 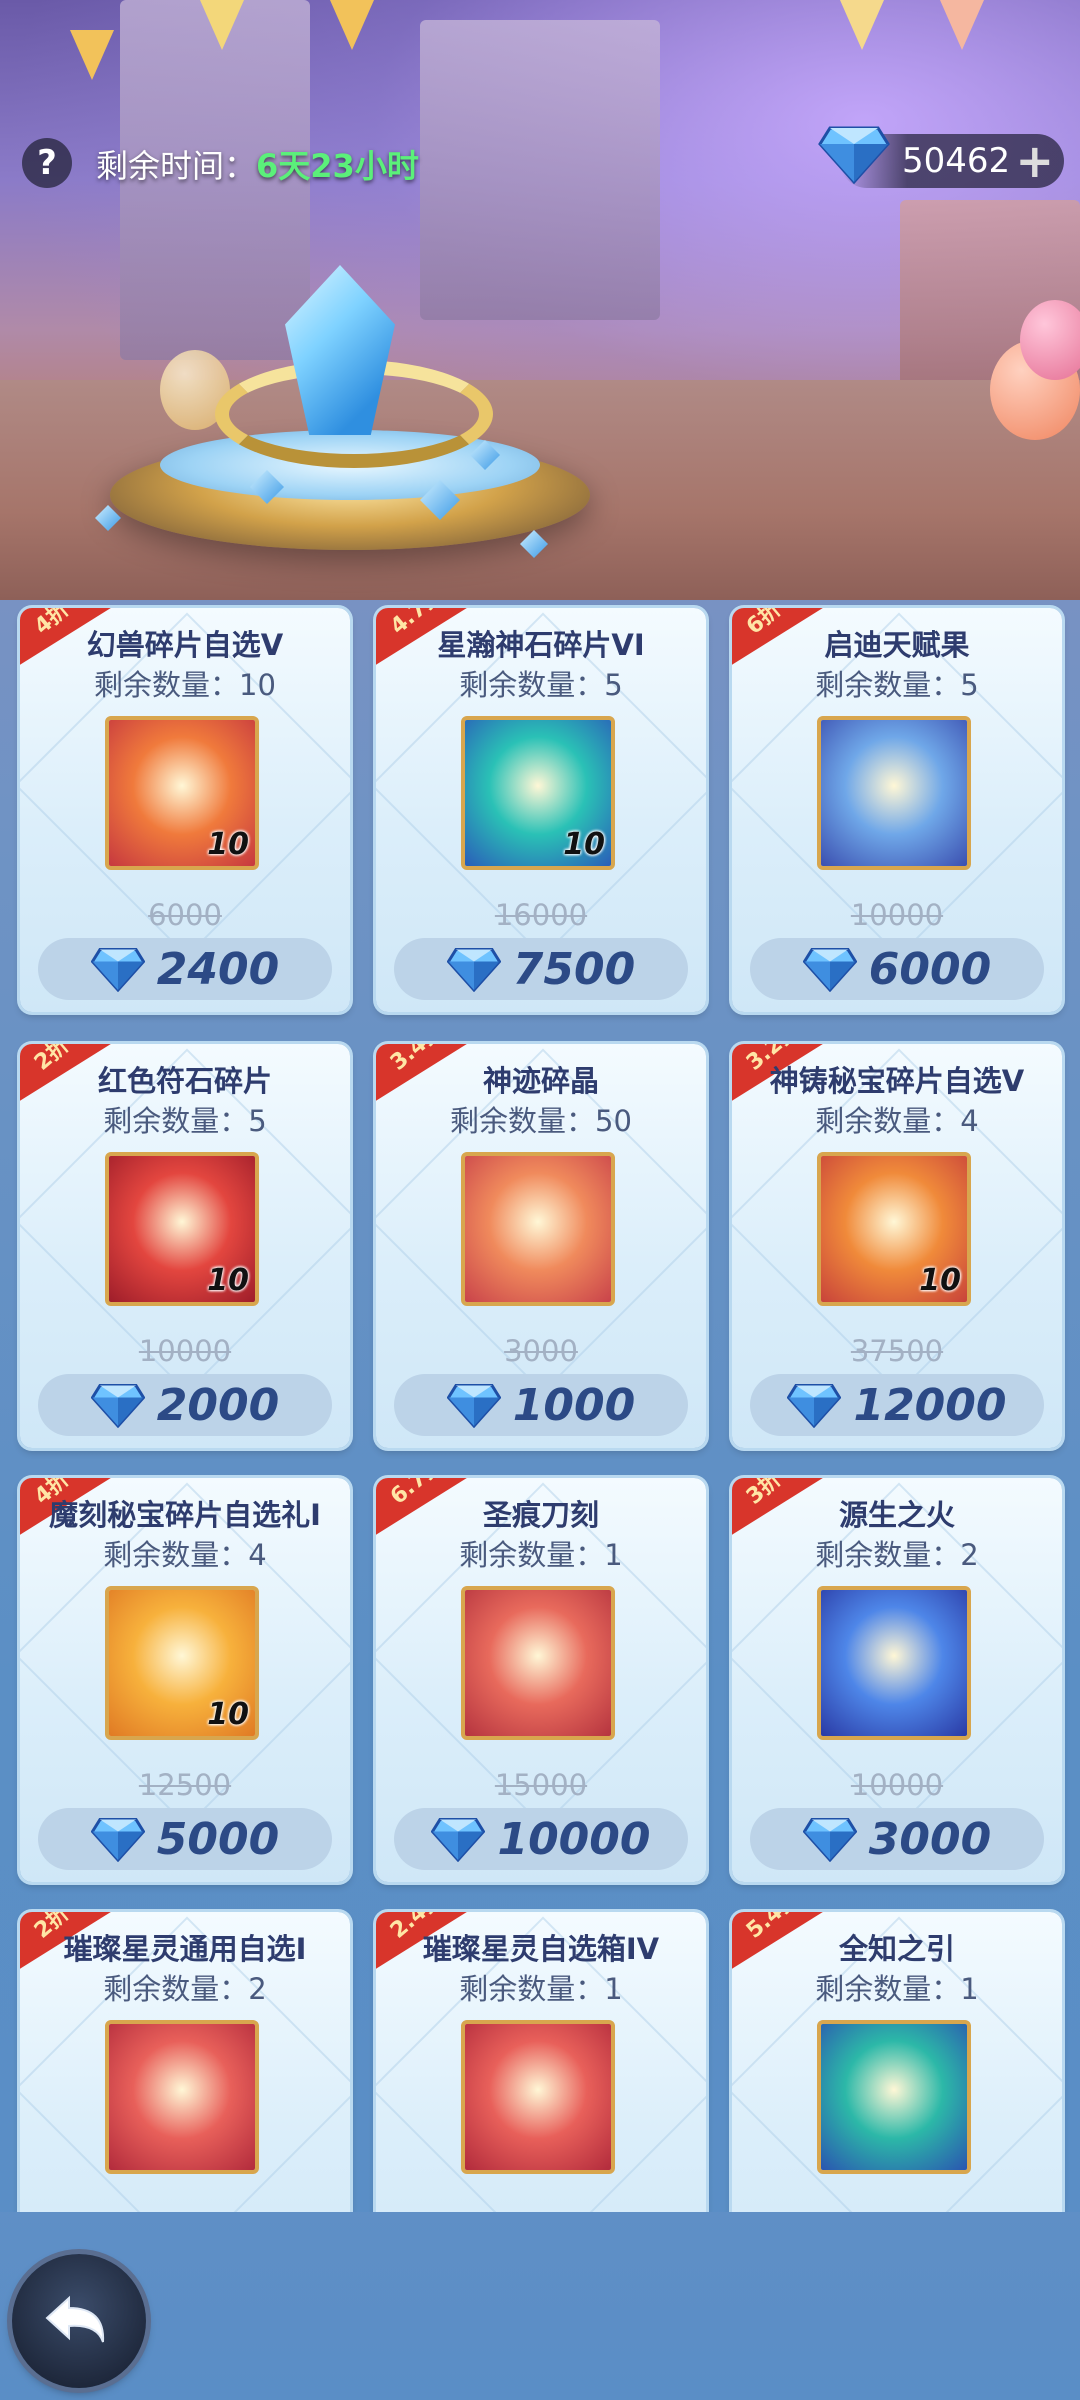 What do you see at coordinates (218, 969) in the screenshot?
I see `sale-price: 2400` at bounding box center [218, 969].